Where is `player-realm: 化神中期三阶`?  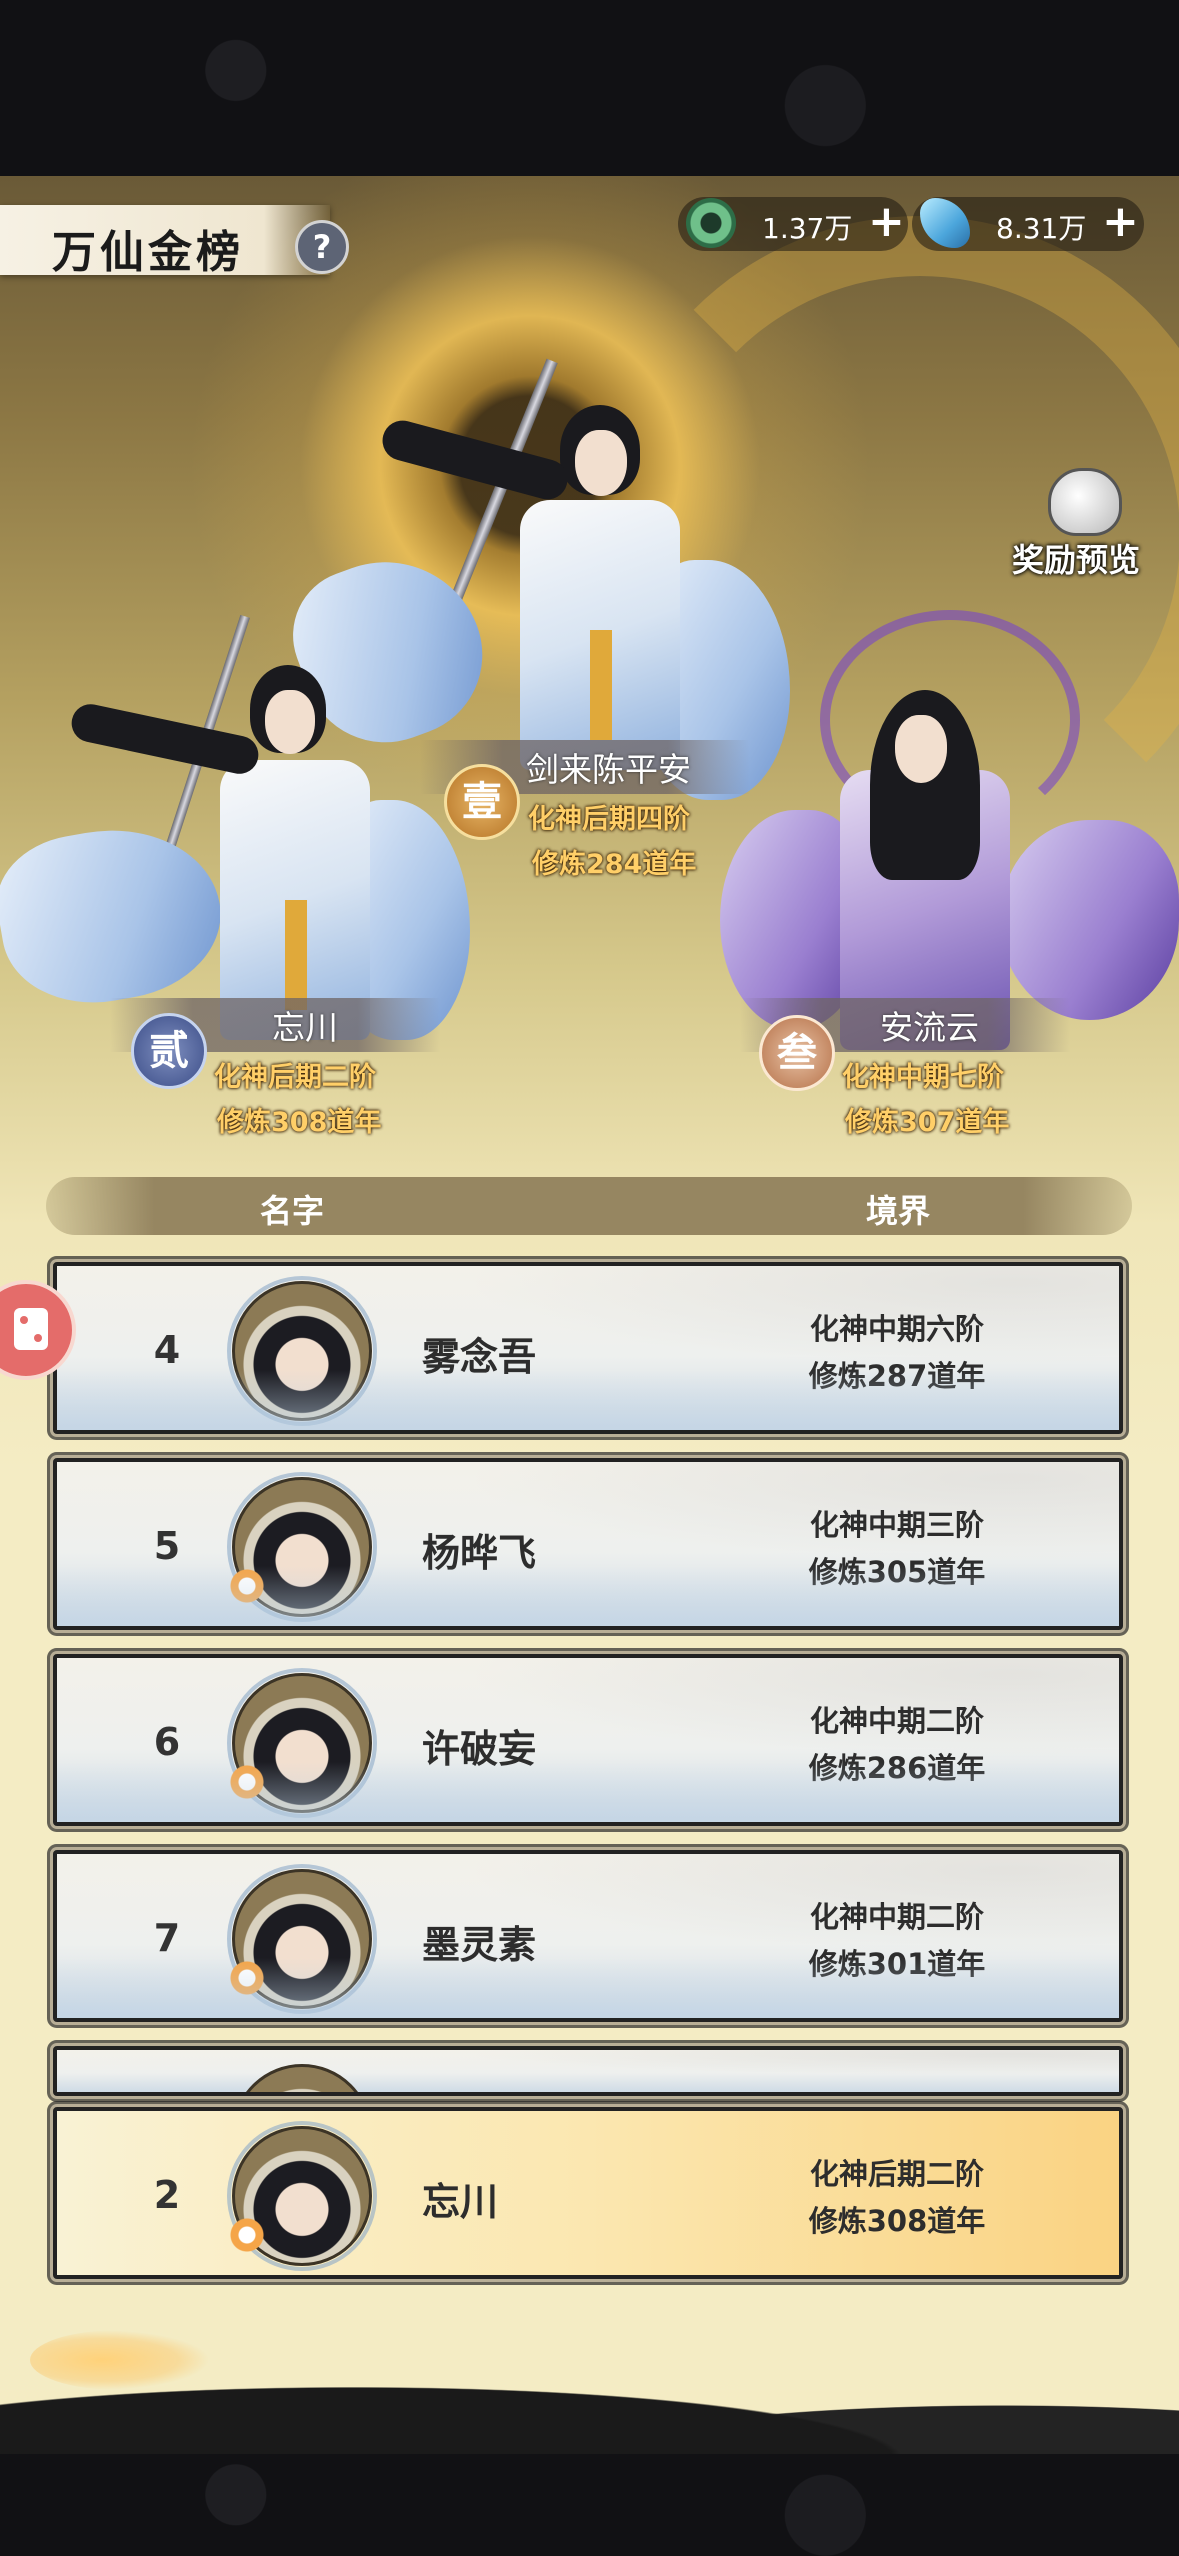 player-realm: 化神中期三阶 is located at coordinates (896, 1525).